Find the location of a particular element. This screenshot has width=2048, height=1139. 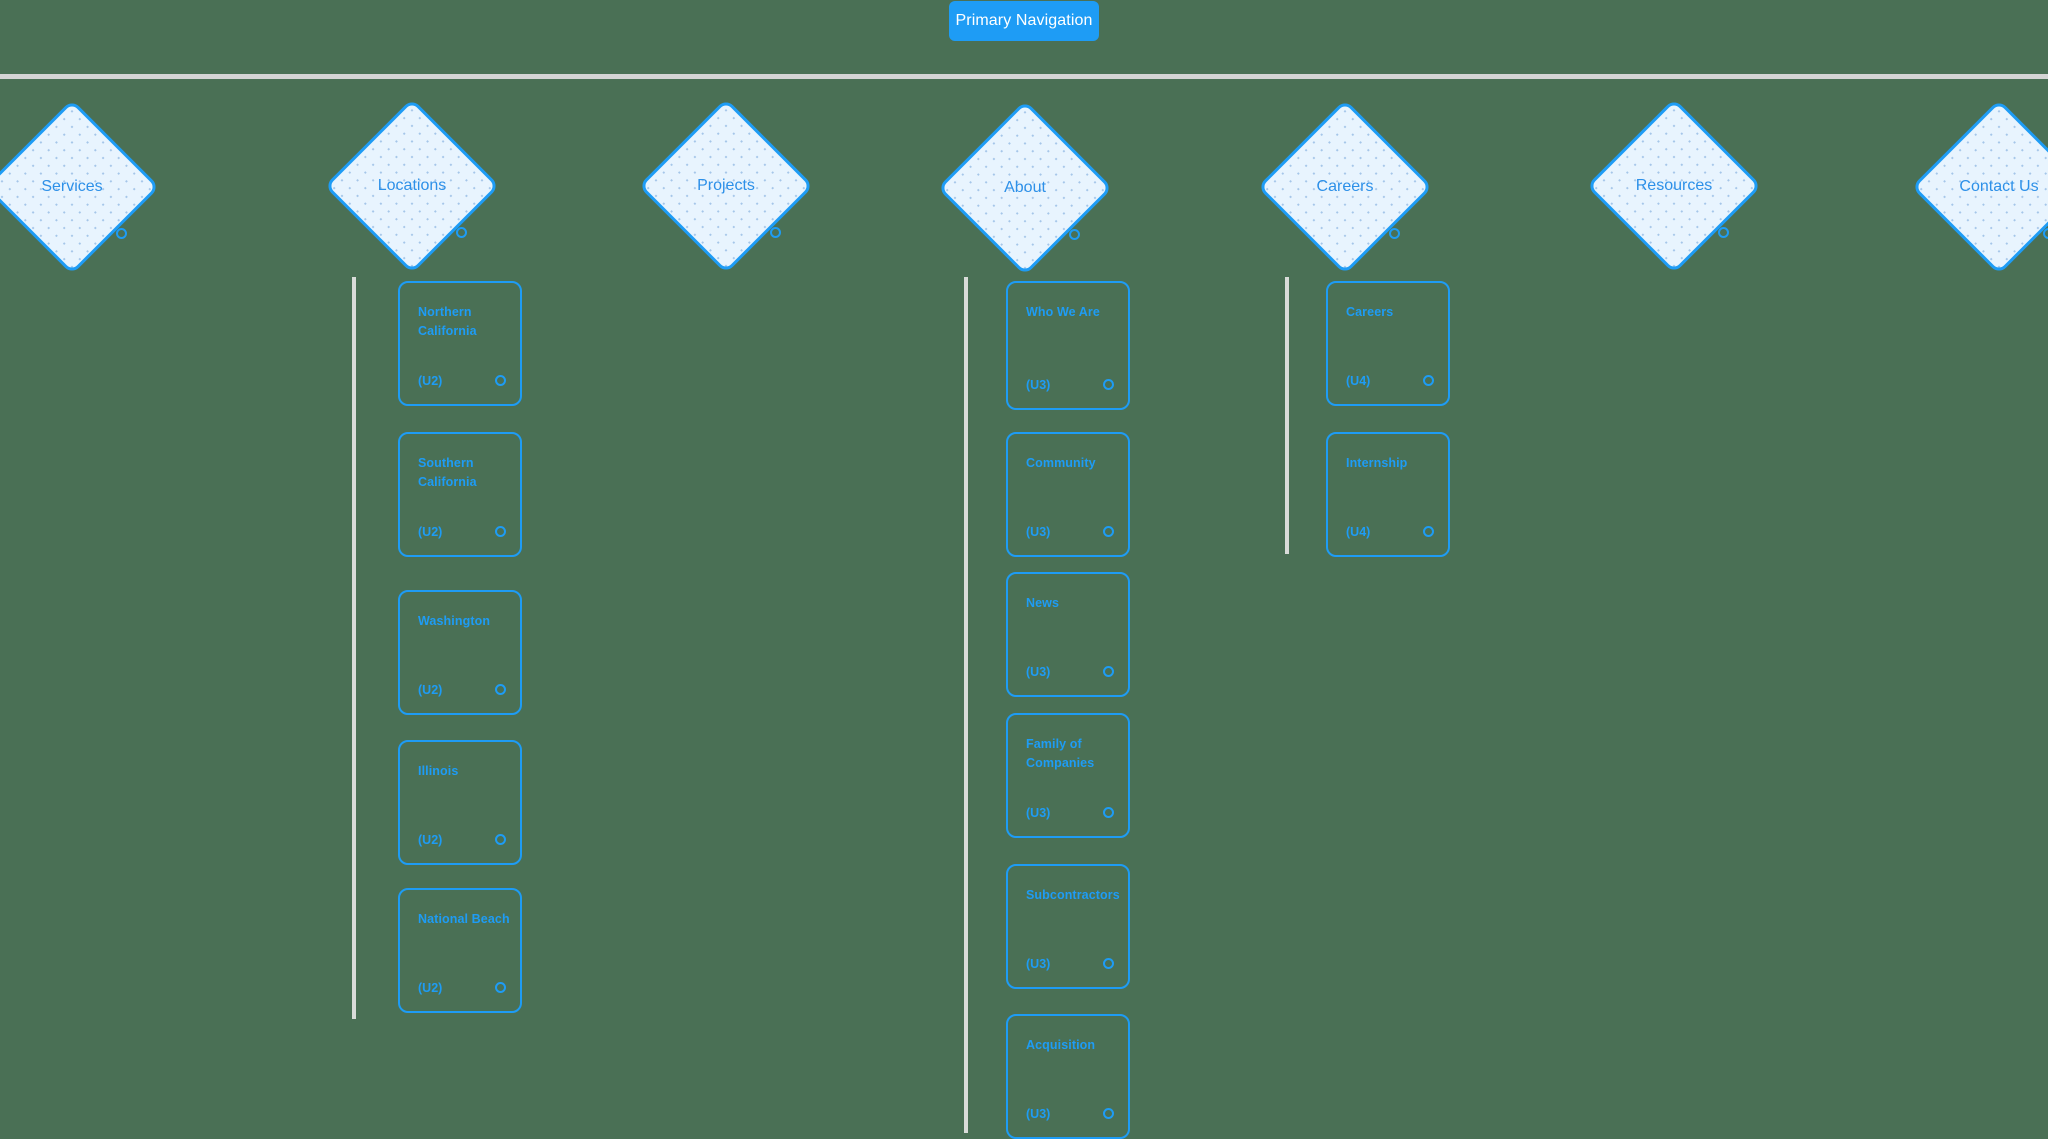

sub-node-card: Careers (U4) is located at coordinates (1388, 343).